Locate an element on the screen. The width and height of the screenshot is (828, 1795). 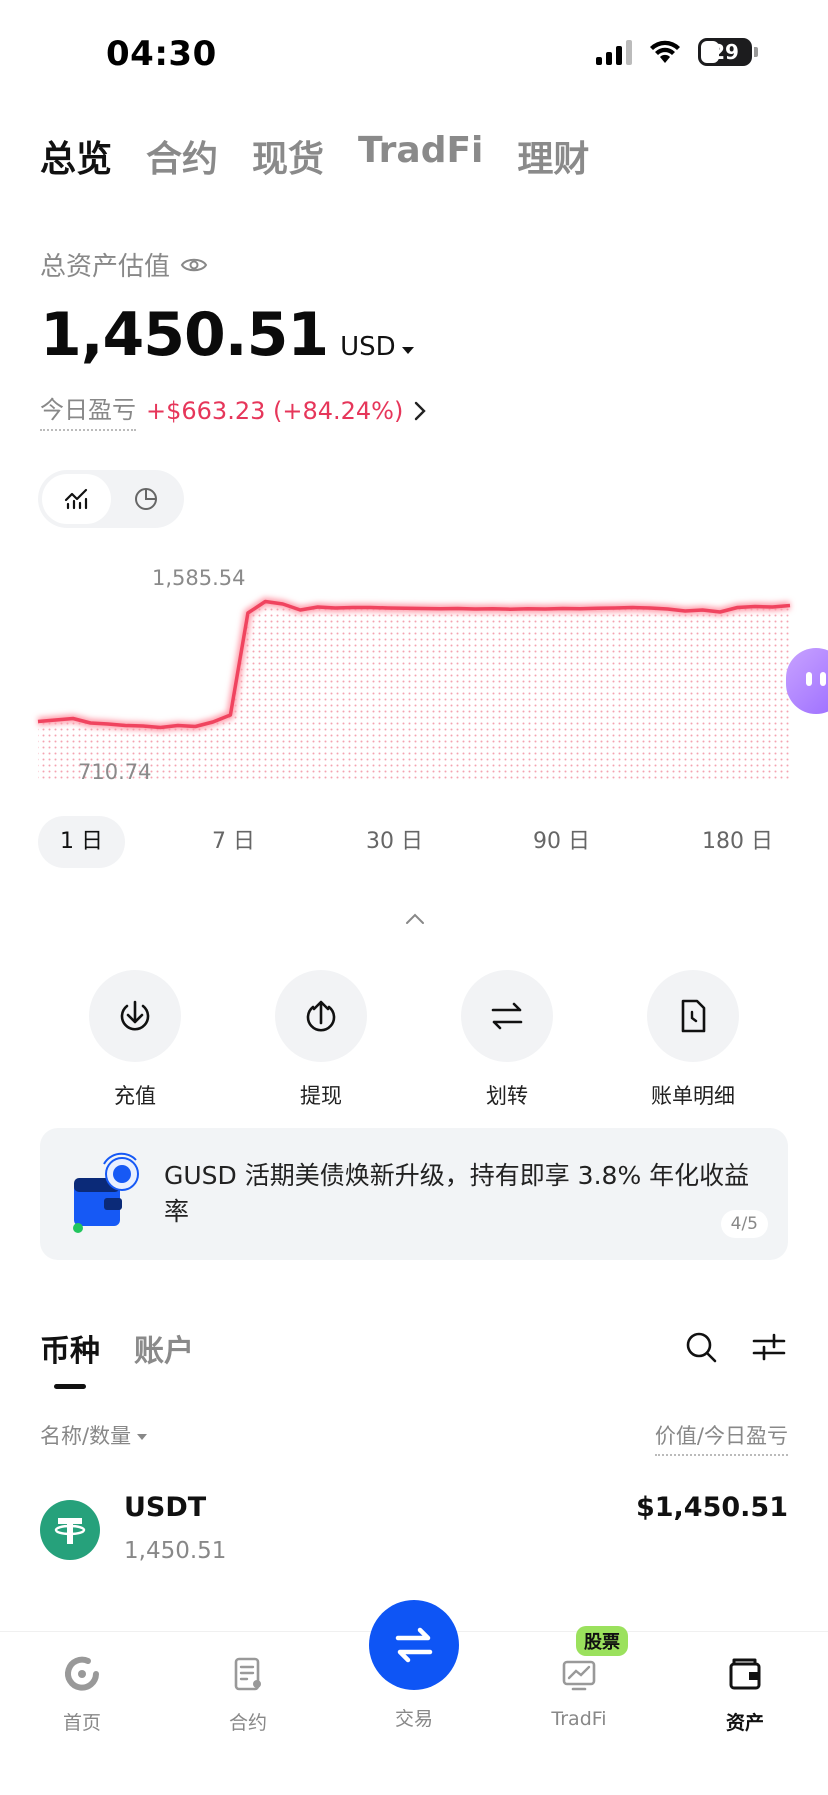
battery-level: 29 is located at coordinates (725, 52).